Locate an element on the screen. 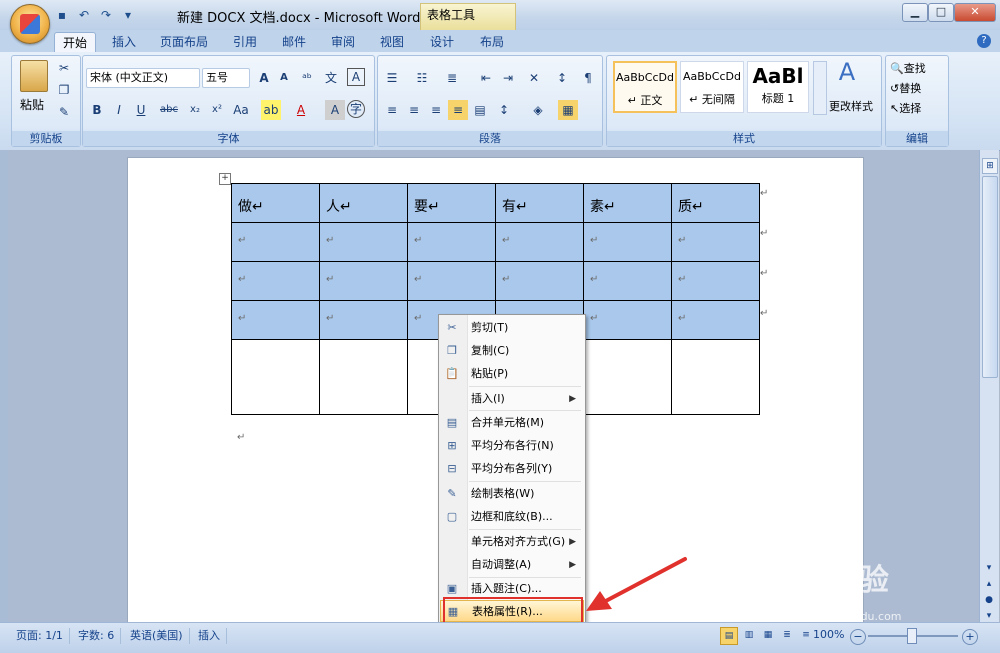 The height and width of the screenshot is (653, 1000). menu-item-distribute-cols: ⊟ 平均分布各列(Y) is located at coordinates (512, 469).